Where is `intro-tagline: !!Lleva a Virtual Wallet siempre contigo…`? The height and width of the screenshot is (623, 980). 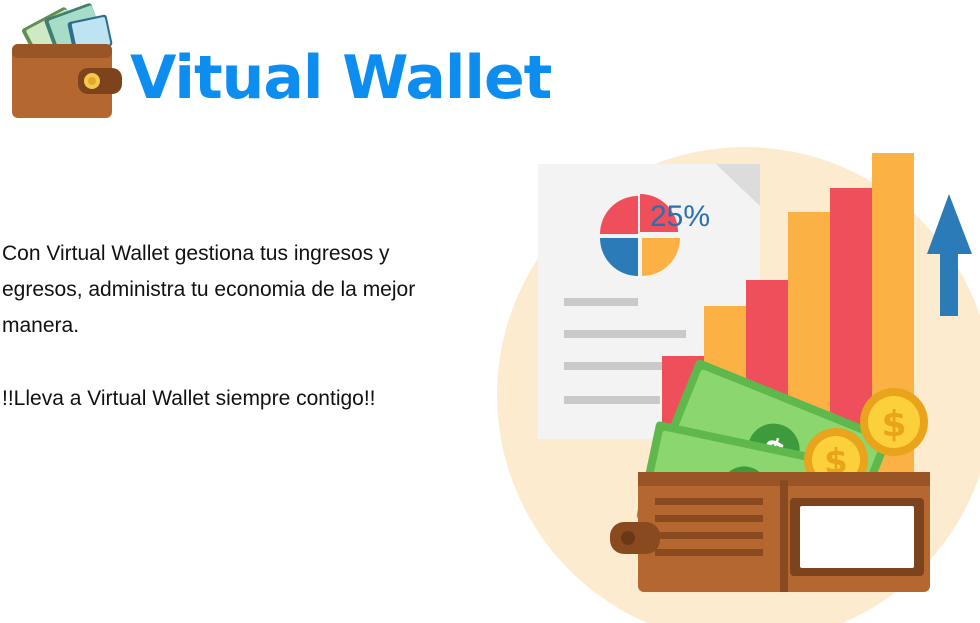 intro-tagline: !!Lleva a Virtual Wallet siempre contigo… is located at coordinates (189, 398).